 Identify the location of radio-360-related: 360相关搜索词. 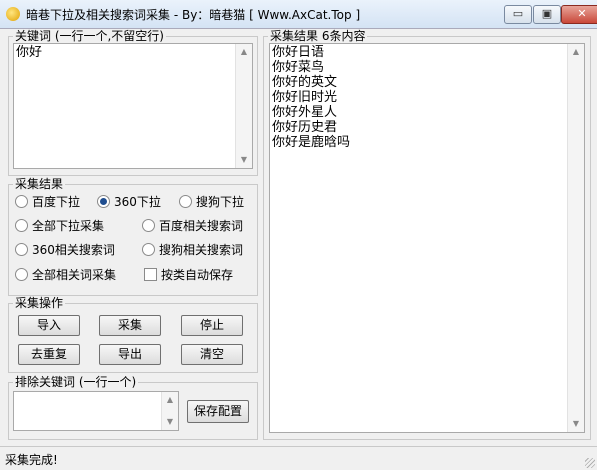
(65, 250).